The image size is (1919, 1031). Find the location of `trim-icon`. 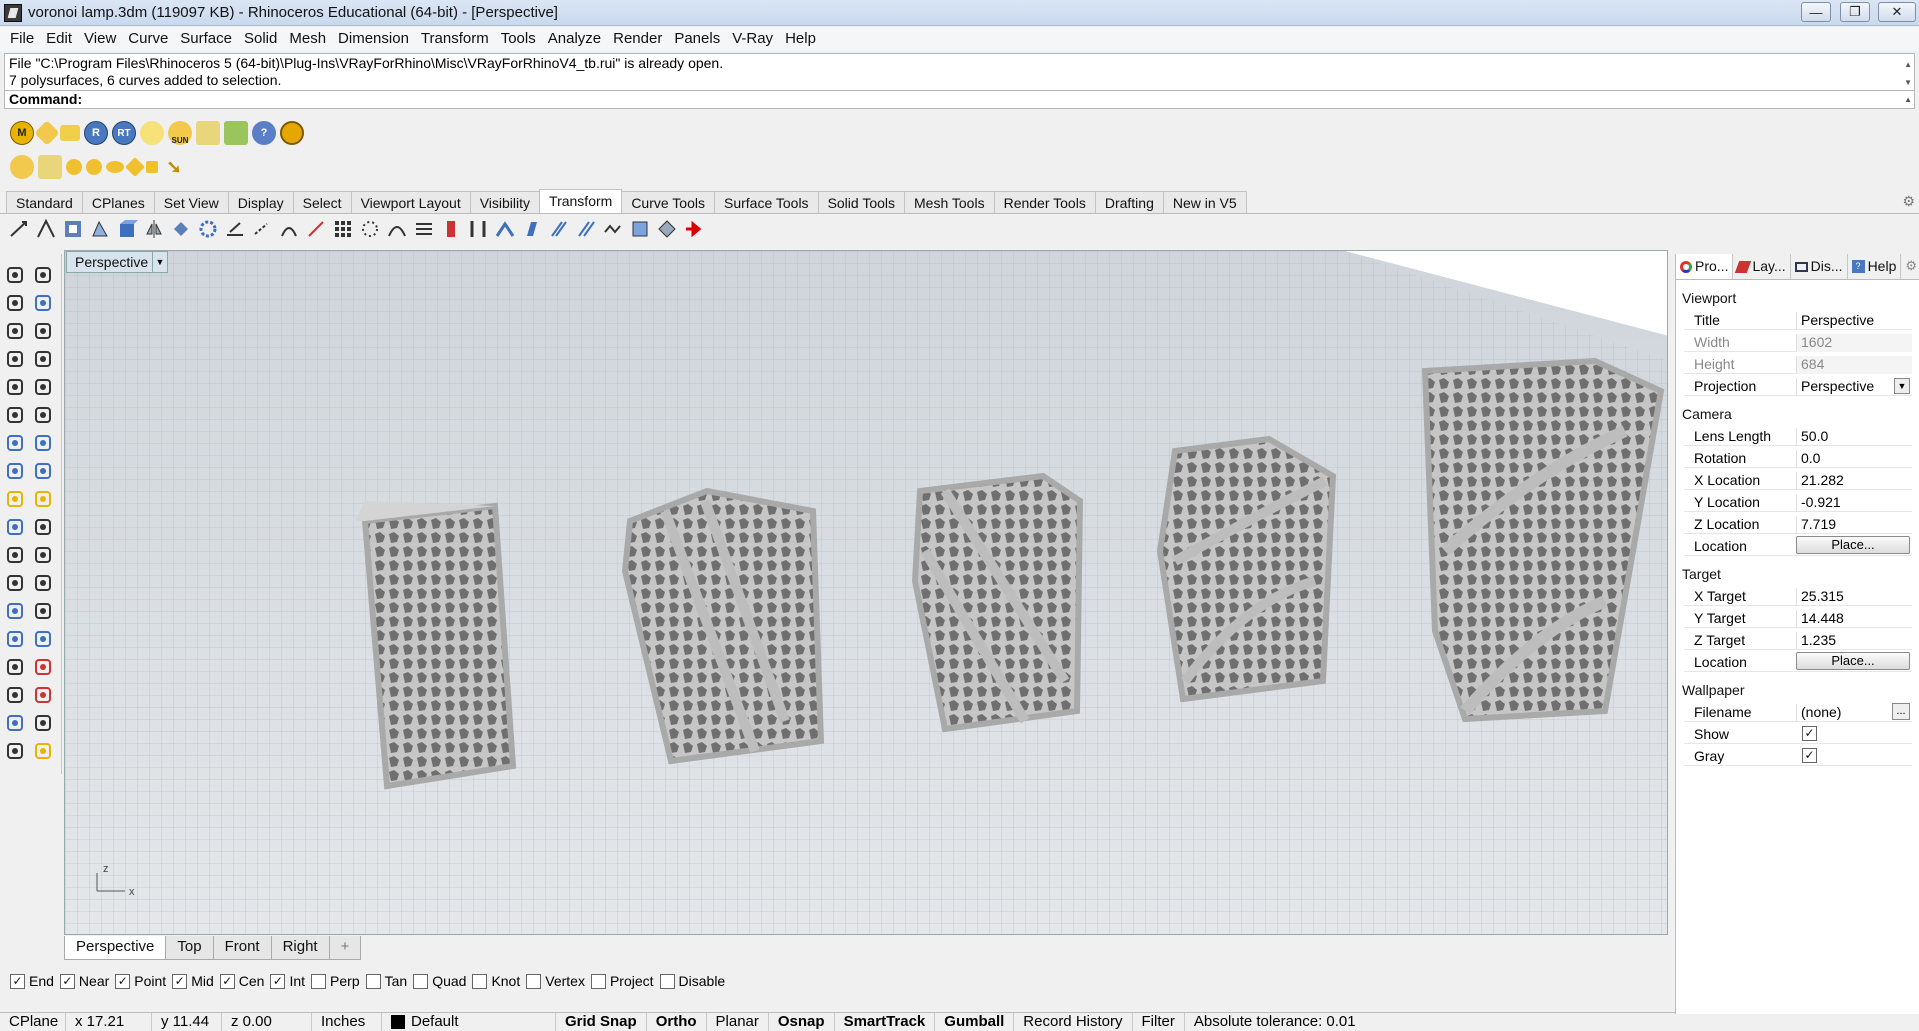

trim-icon is located at coordinates (15, 583).